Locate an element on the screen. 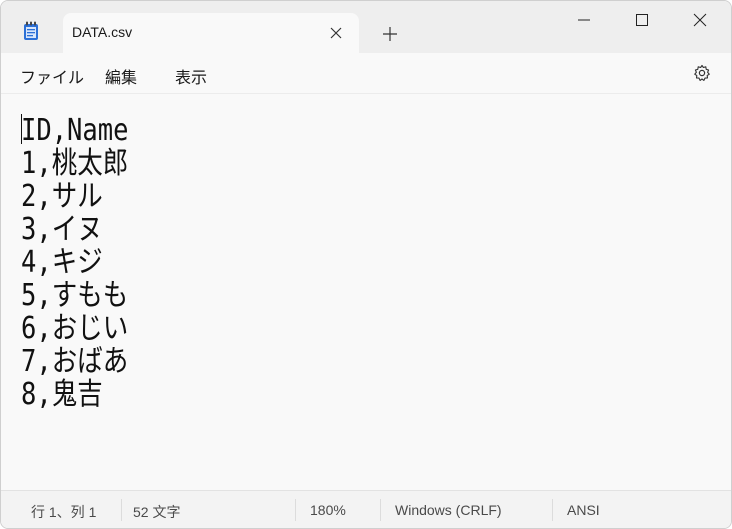 The width and height of the screenshot is (732, 529). zoom-level: 180% is located at coordinates (328, 510).